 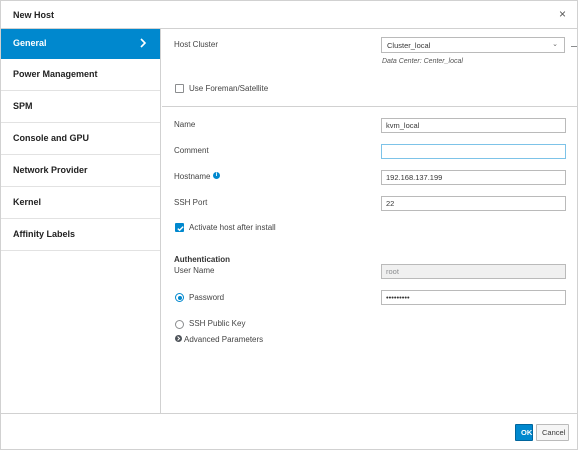 I want to click on sidebar-item-label: Affinity Labels, so click(x=44, y=234).